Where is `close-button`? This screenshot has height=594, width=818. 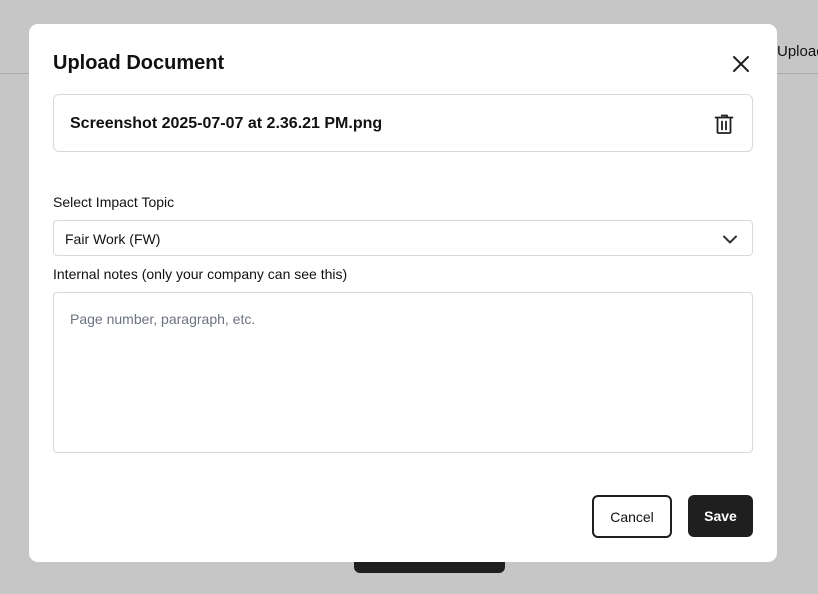 close-button is located at coordinates (741, 64).